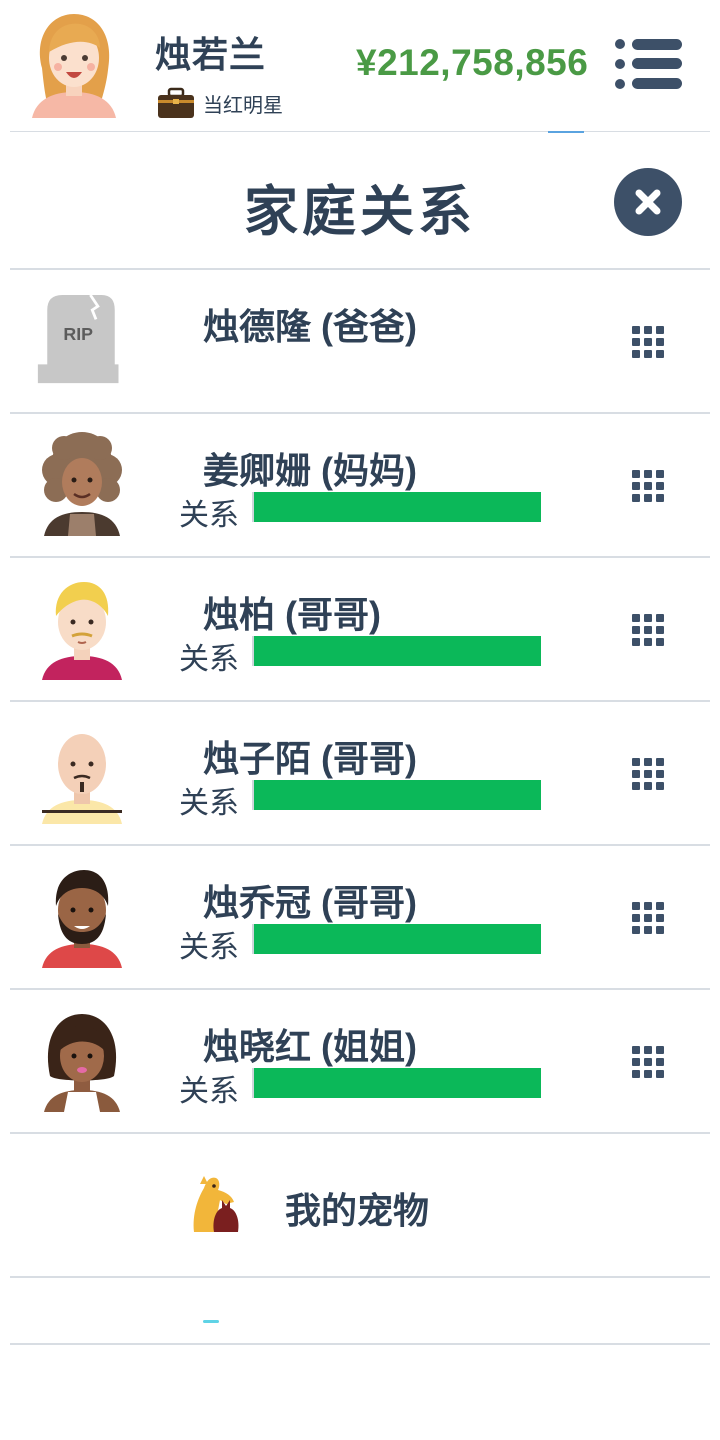 This screenshot has height=1440, width=720. I want to click on menu-button, so click(648, 64).